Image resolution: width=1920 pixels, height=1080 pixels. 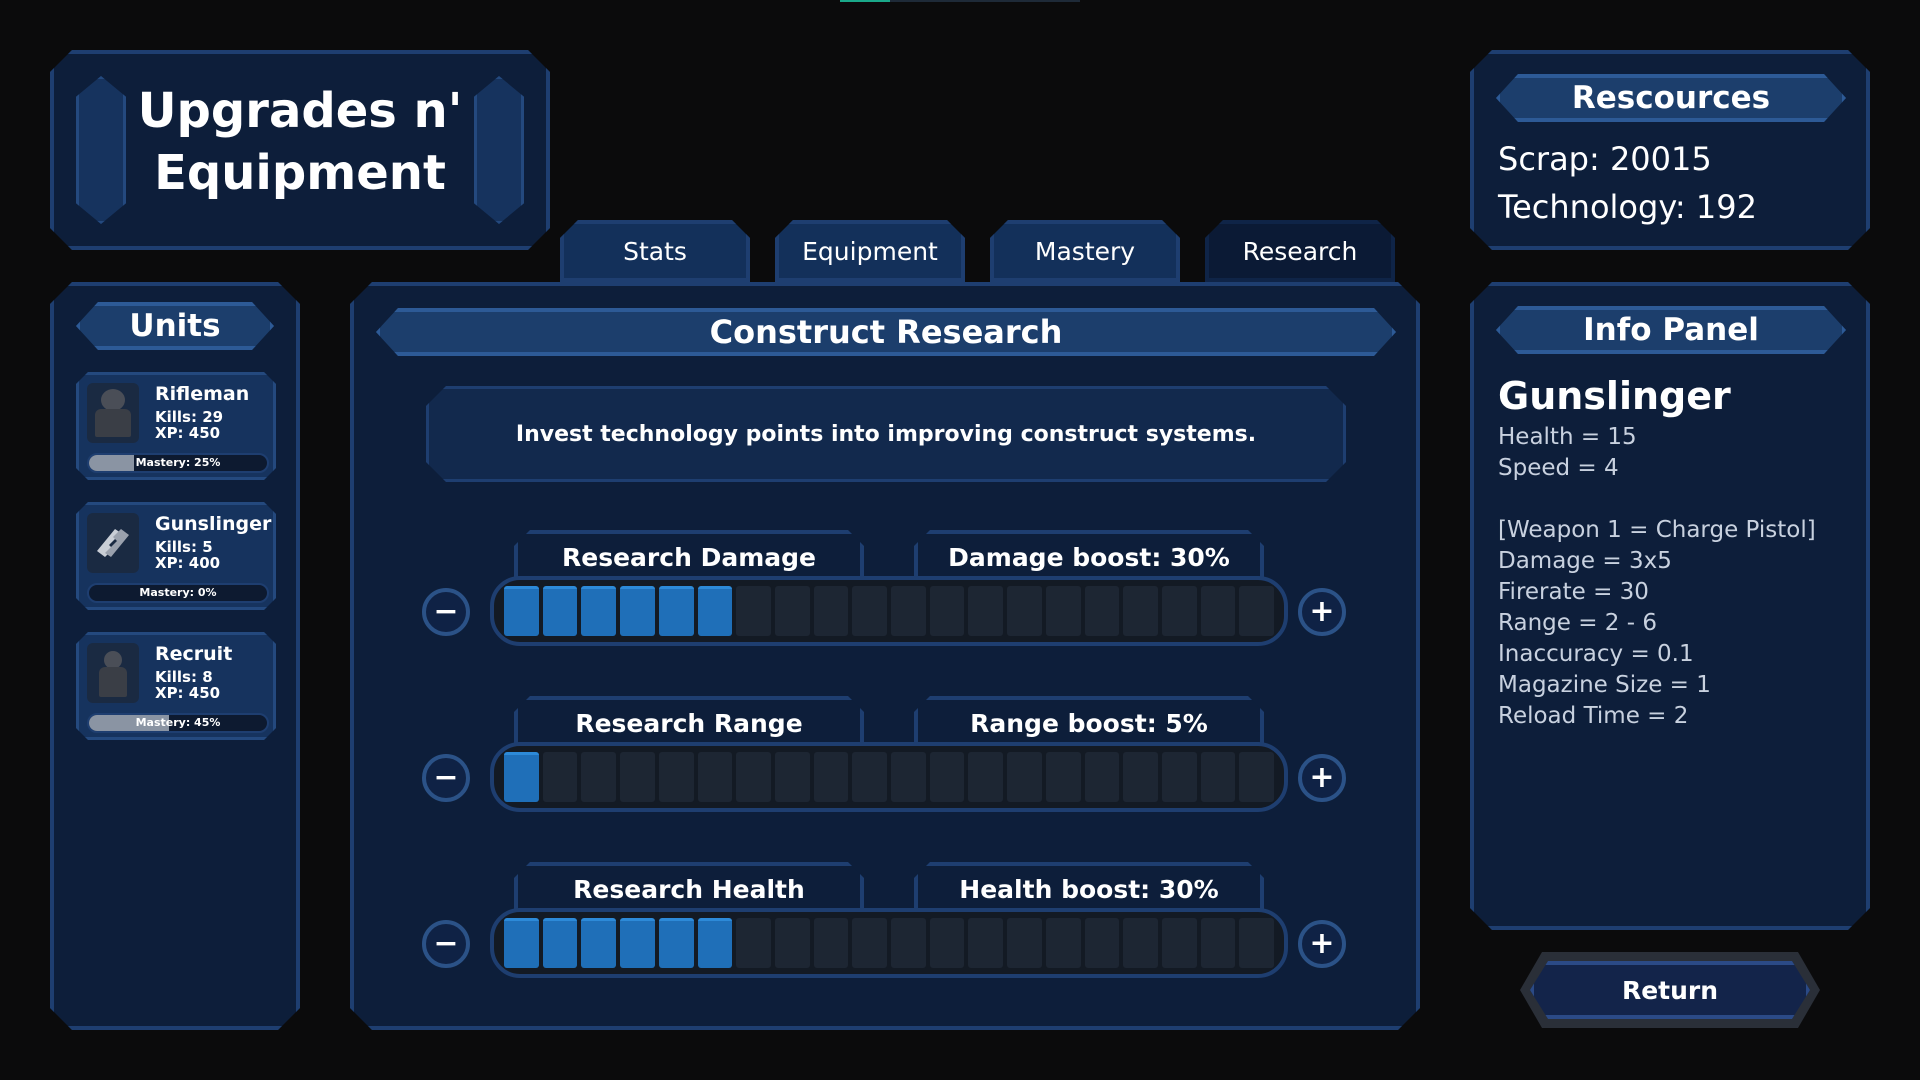 I want to click on research-heading: Construct Research, so click(x=886, y=332).